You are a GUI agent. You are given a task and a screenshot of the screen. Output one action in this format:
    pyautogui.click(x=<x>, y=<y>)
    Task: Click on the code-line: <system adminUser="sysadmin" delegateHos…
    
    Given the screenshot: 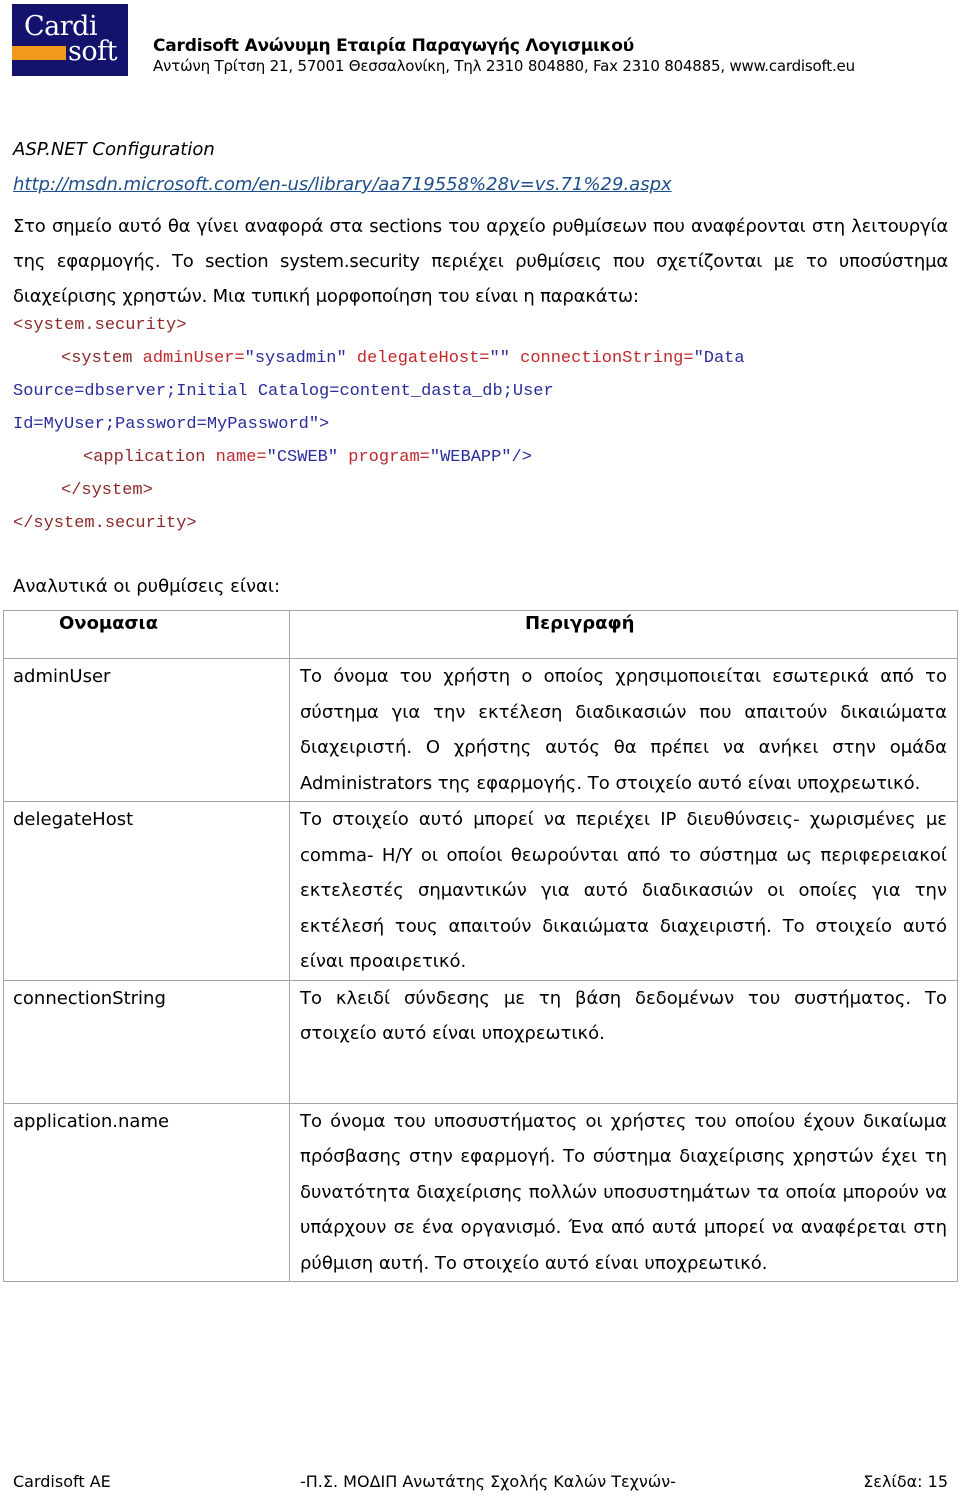 What is the action you would take?
    pyautogui.click(x=403, y=358)
    